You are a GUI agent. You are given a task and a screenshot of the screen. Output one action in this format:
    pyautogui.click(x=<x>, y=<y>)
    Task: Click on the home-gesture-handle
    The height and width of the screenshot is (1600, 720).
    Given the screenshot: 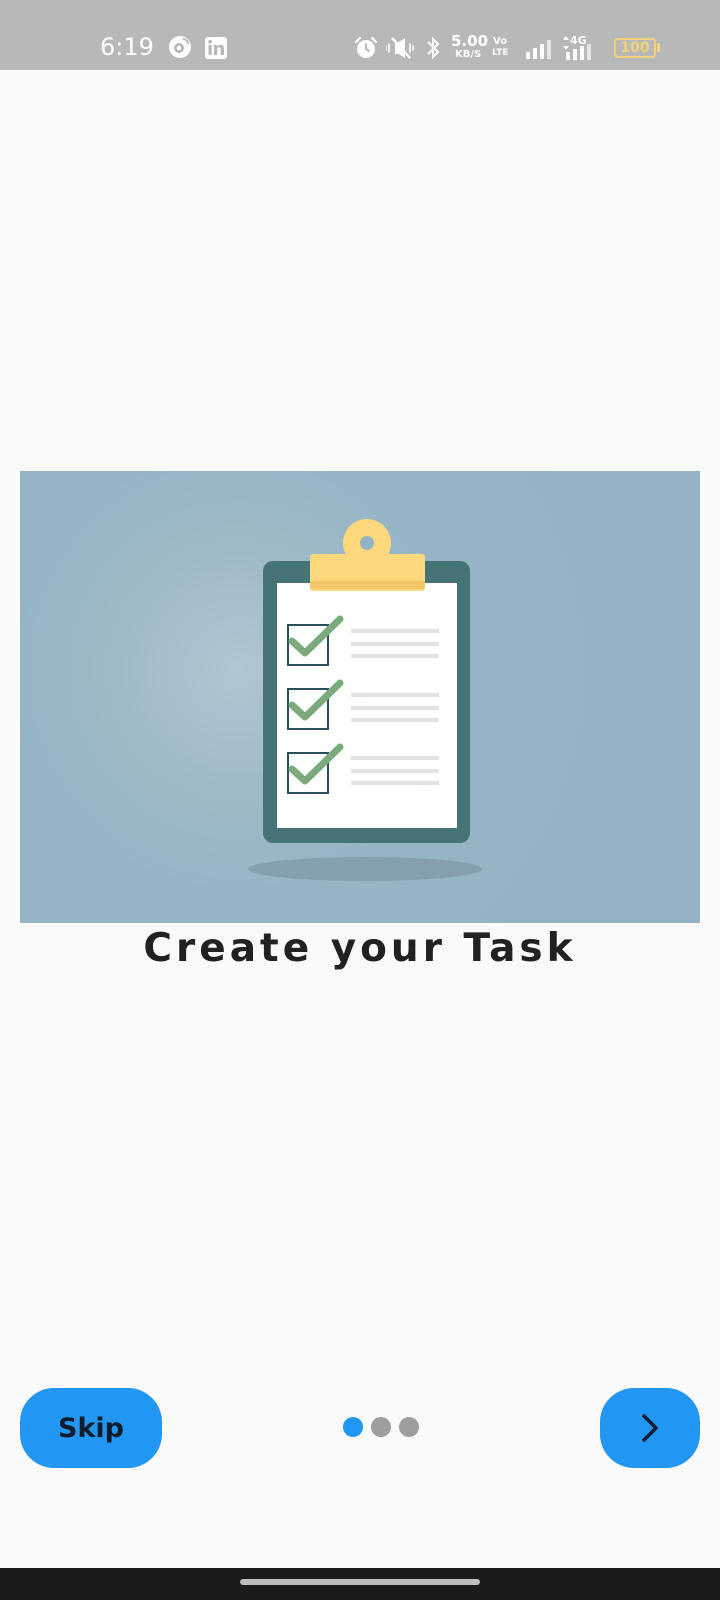 What is the action you would take?
    pyautogui.click(x=360, y=1582)
    